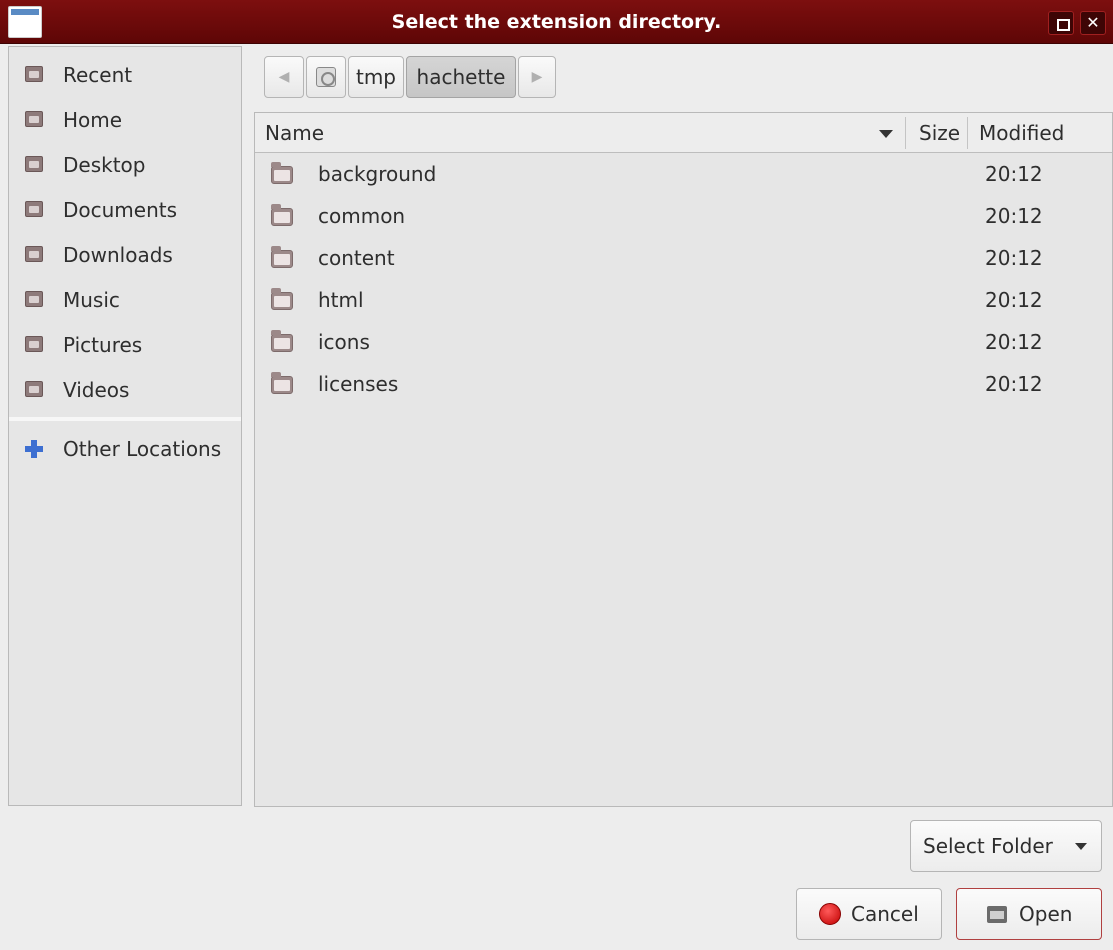 This screenshot has width=1113, height=950. Describe the element at coordinates (120, 210) in the screenshot. I see `sidebar-item-label: Documents` at that location.